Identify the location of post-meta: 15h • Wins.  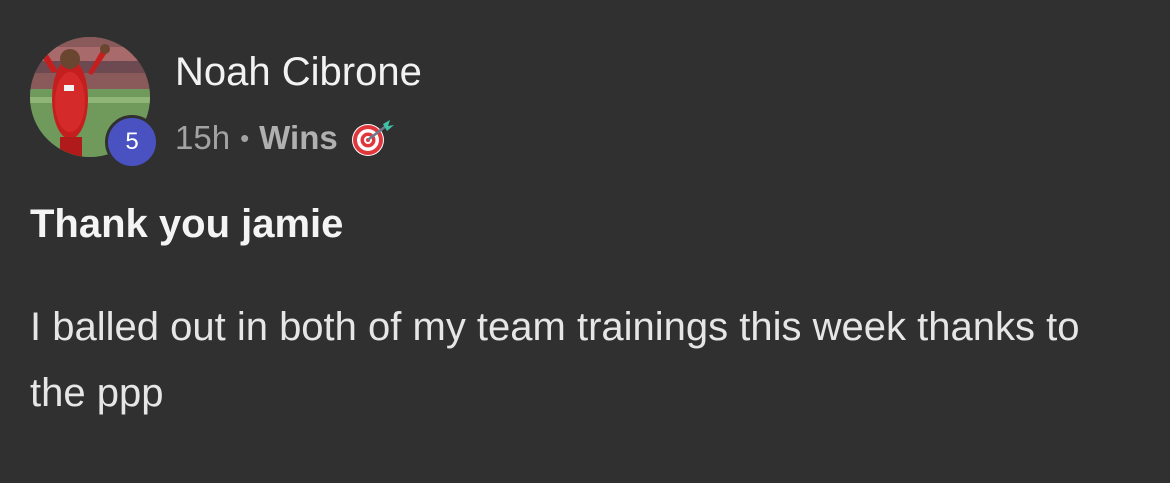
(284, 138).